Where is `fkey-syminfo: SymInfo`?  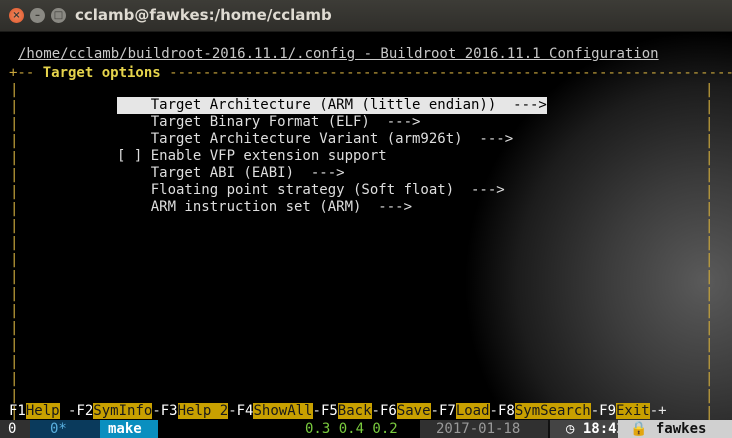
fkey-syminfo: SymInfo is located at coordinates (123, 411).